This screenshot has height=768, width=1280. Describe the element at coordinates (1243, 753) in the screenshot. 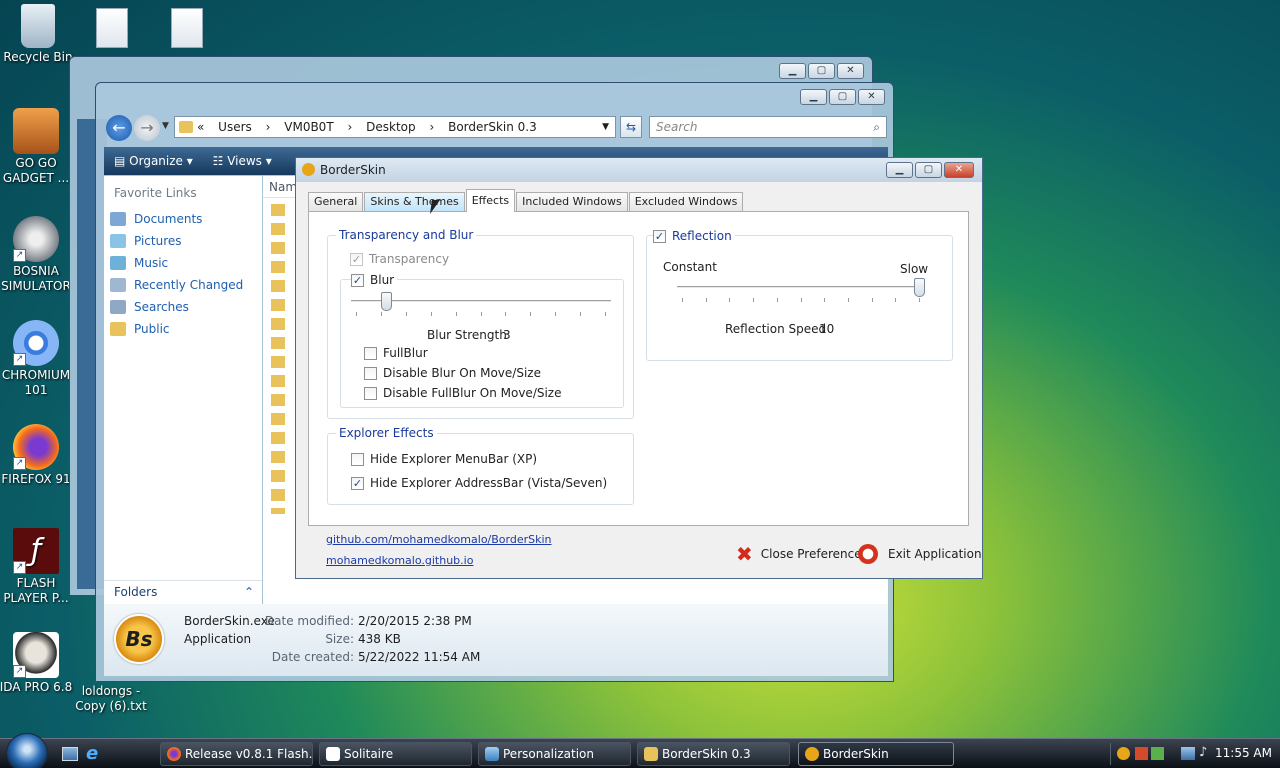

I see `clock: 11:55 AM` at that location.